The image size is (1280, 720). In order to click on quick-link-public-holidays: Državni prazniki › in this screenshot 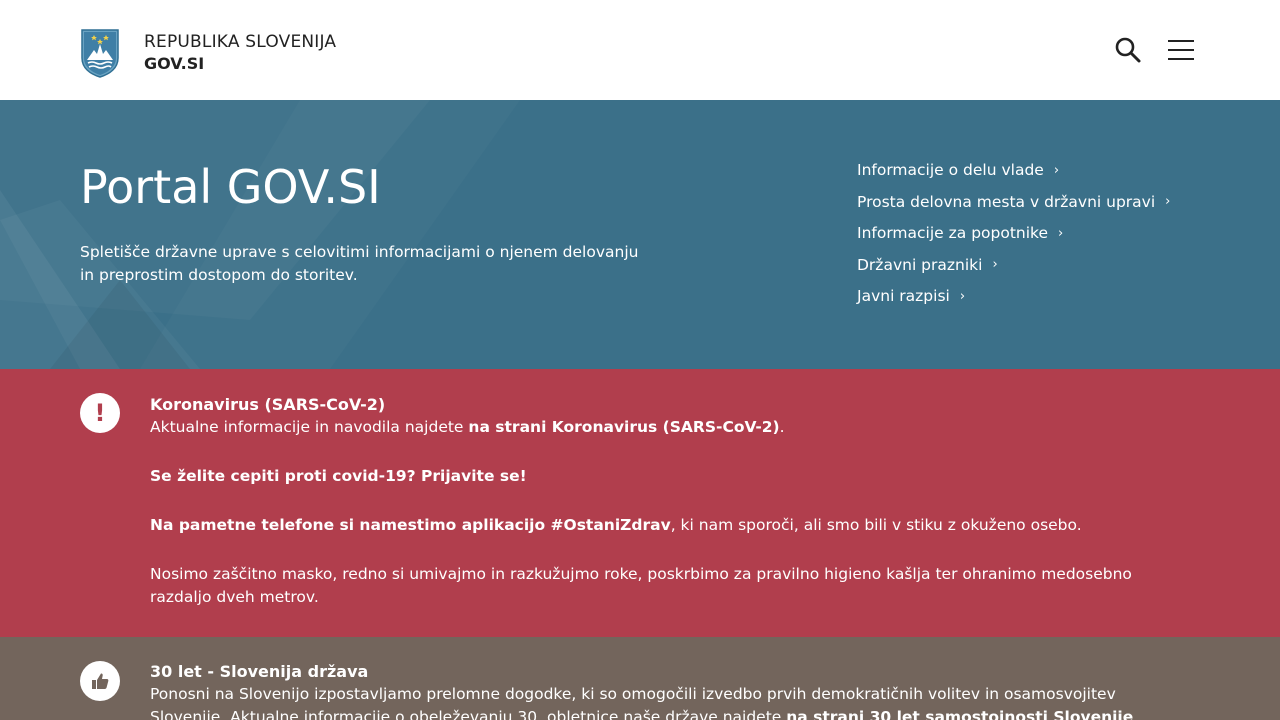, I will do `click(927, 265)`.